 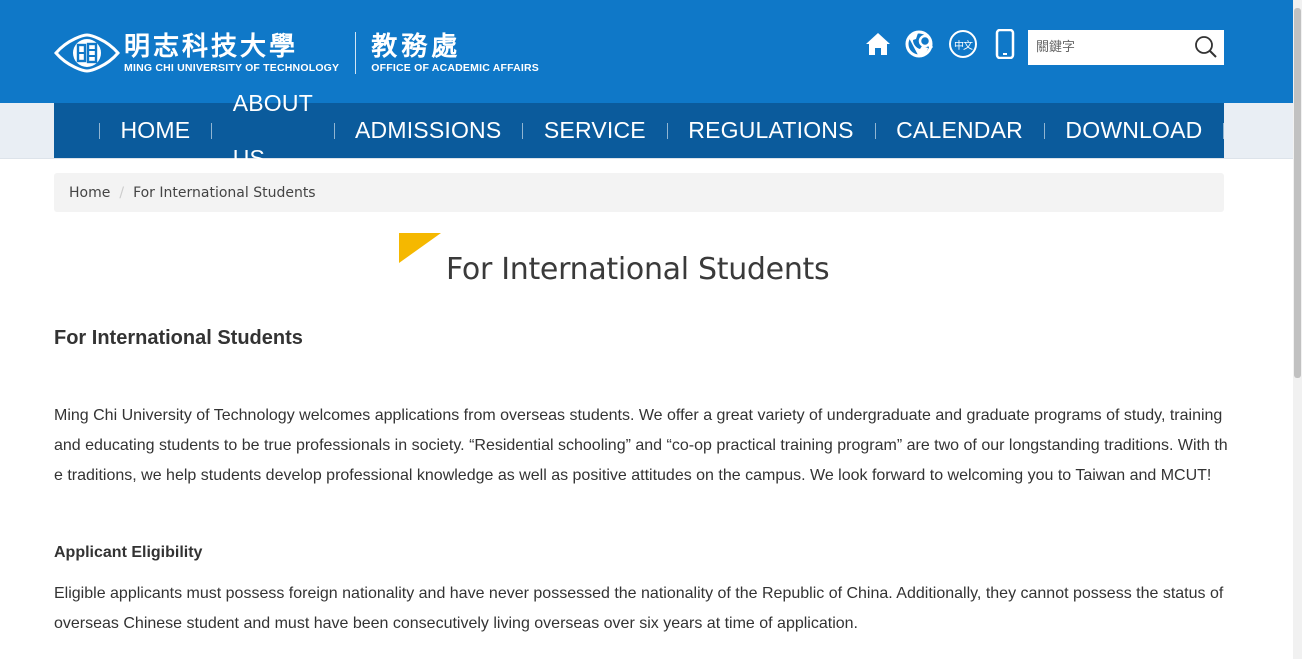 What do you see at coordinates (224, 192) in the screenshot?
I see `breadcrumb-current: For International Students` at bounding box center [224, 192].